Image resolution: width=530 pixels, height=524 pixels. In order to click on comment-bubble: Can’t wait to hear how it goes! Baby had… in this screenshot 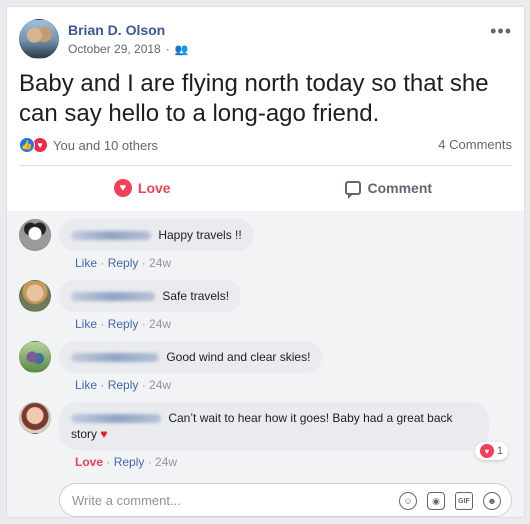, I will do `click(274, 426)`.